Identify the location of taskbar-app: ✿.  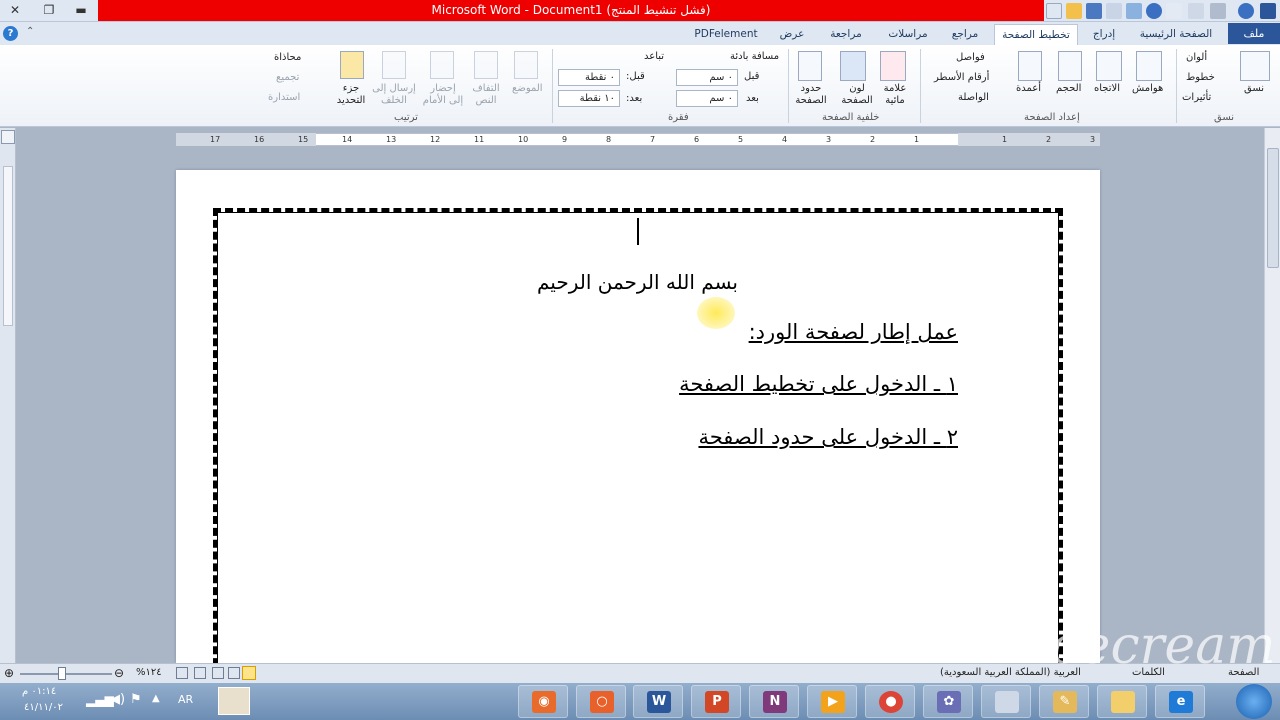
(948, 701).